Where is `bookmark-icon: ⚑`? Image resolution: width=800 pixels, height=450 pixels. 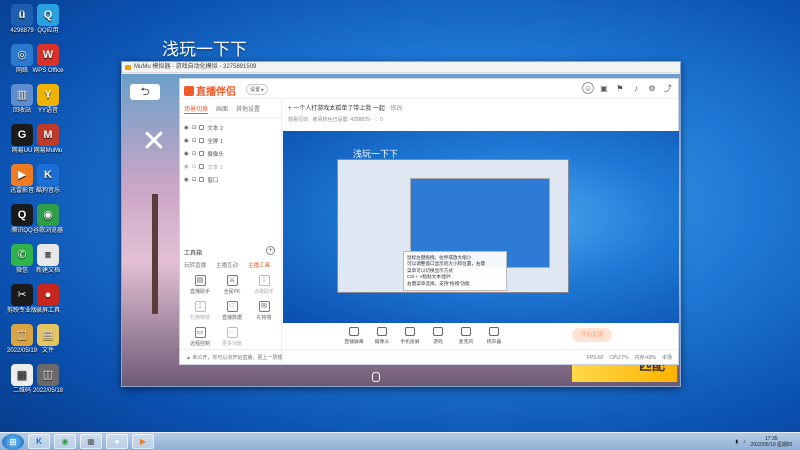 bookmark-icon: ⚑ is located at coordinates (620, 88).